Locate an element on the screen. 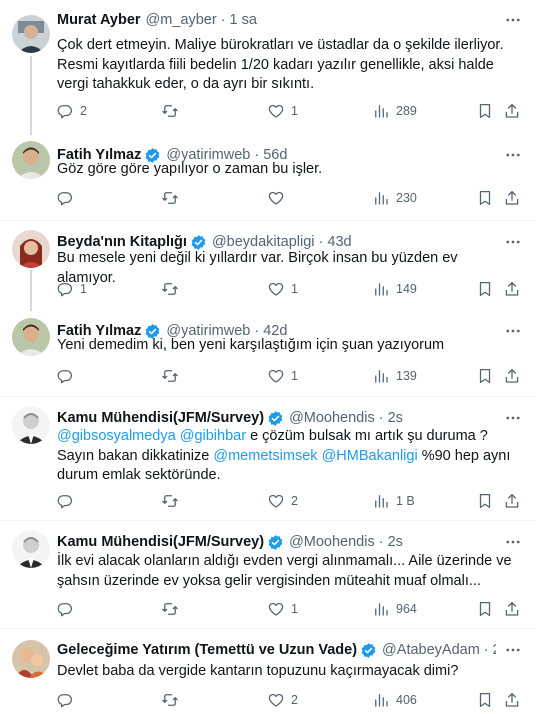 The image size is (536, 714). user-handle: @AtabeyAdam is located at coordinates (431, 650).